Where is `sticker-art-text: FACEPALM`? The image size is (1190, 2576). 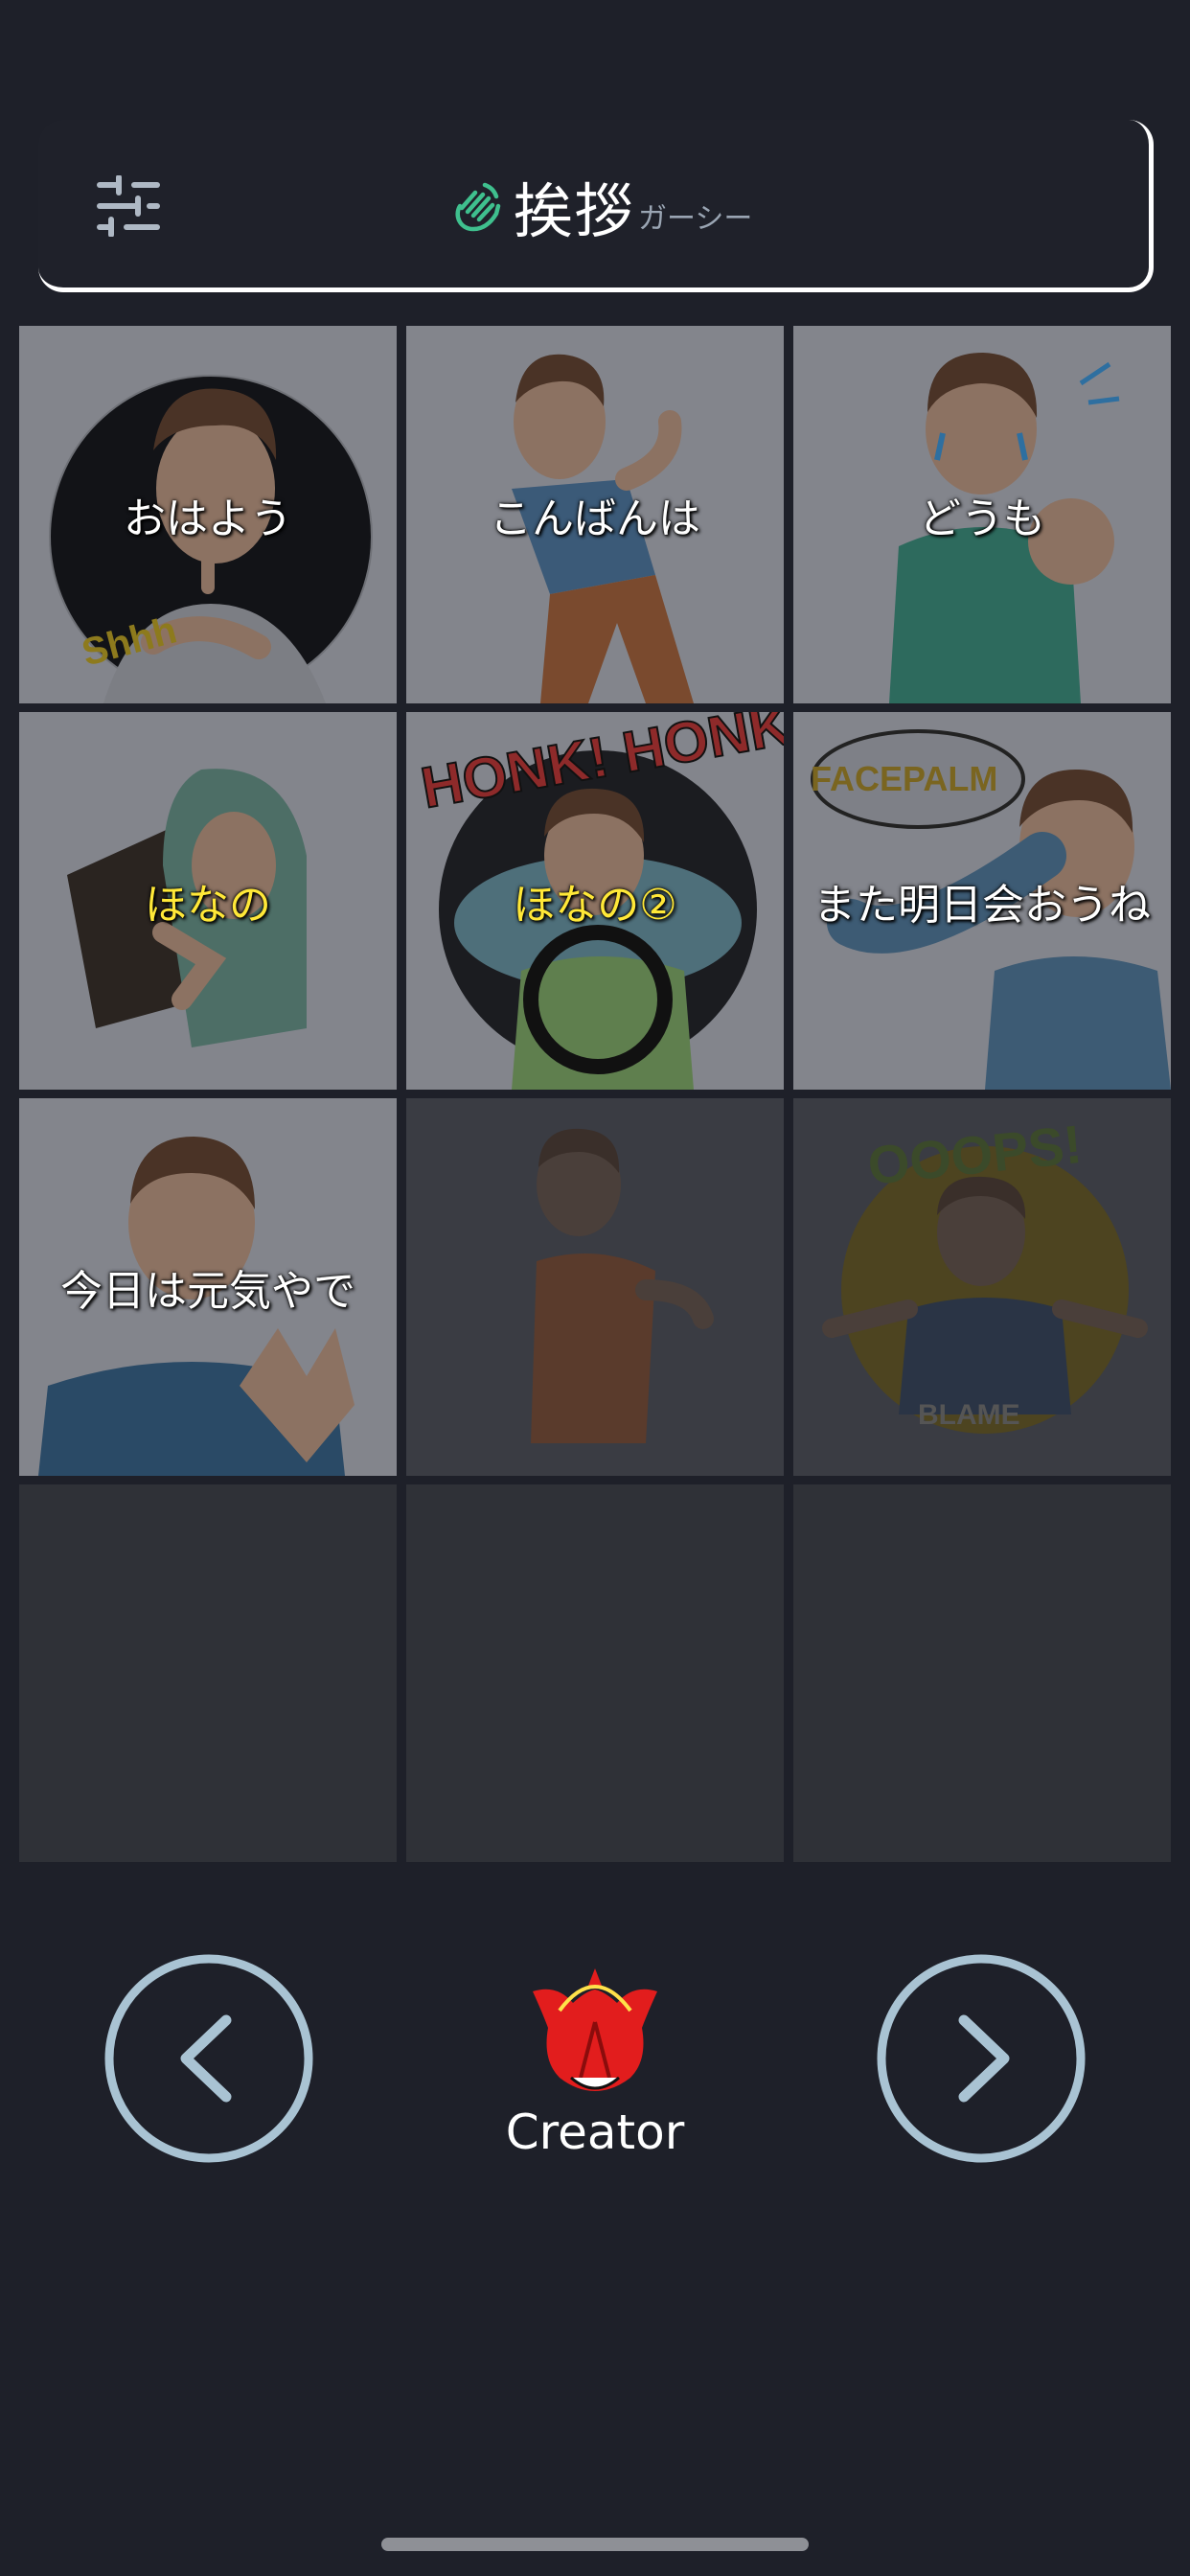 sticker-art-text: FACEPALM is located at coordinates (904, 778).